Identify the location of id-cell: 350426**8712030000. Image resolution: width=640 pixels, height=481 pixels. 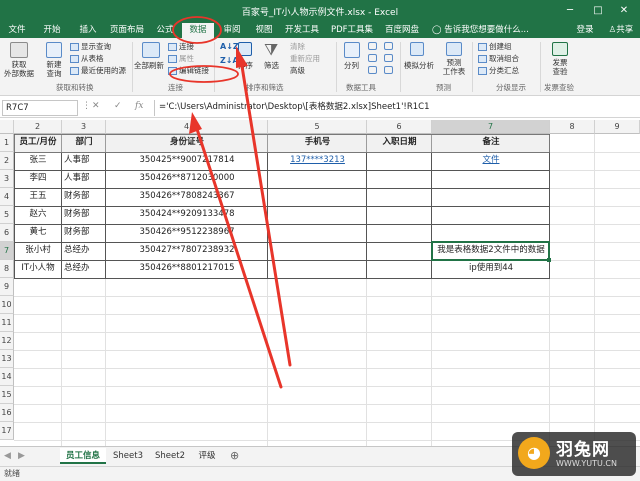
(187, 179).